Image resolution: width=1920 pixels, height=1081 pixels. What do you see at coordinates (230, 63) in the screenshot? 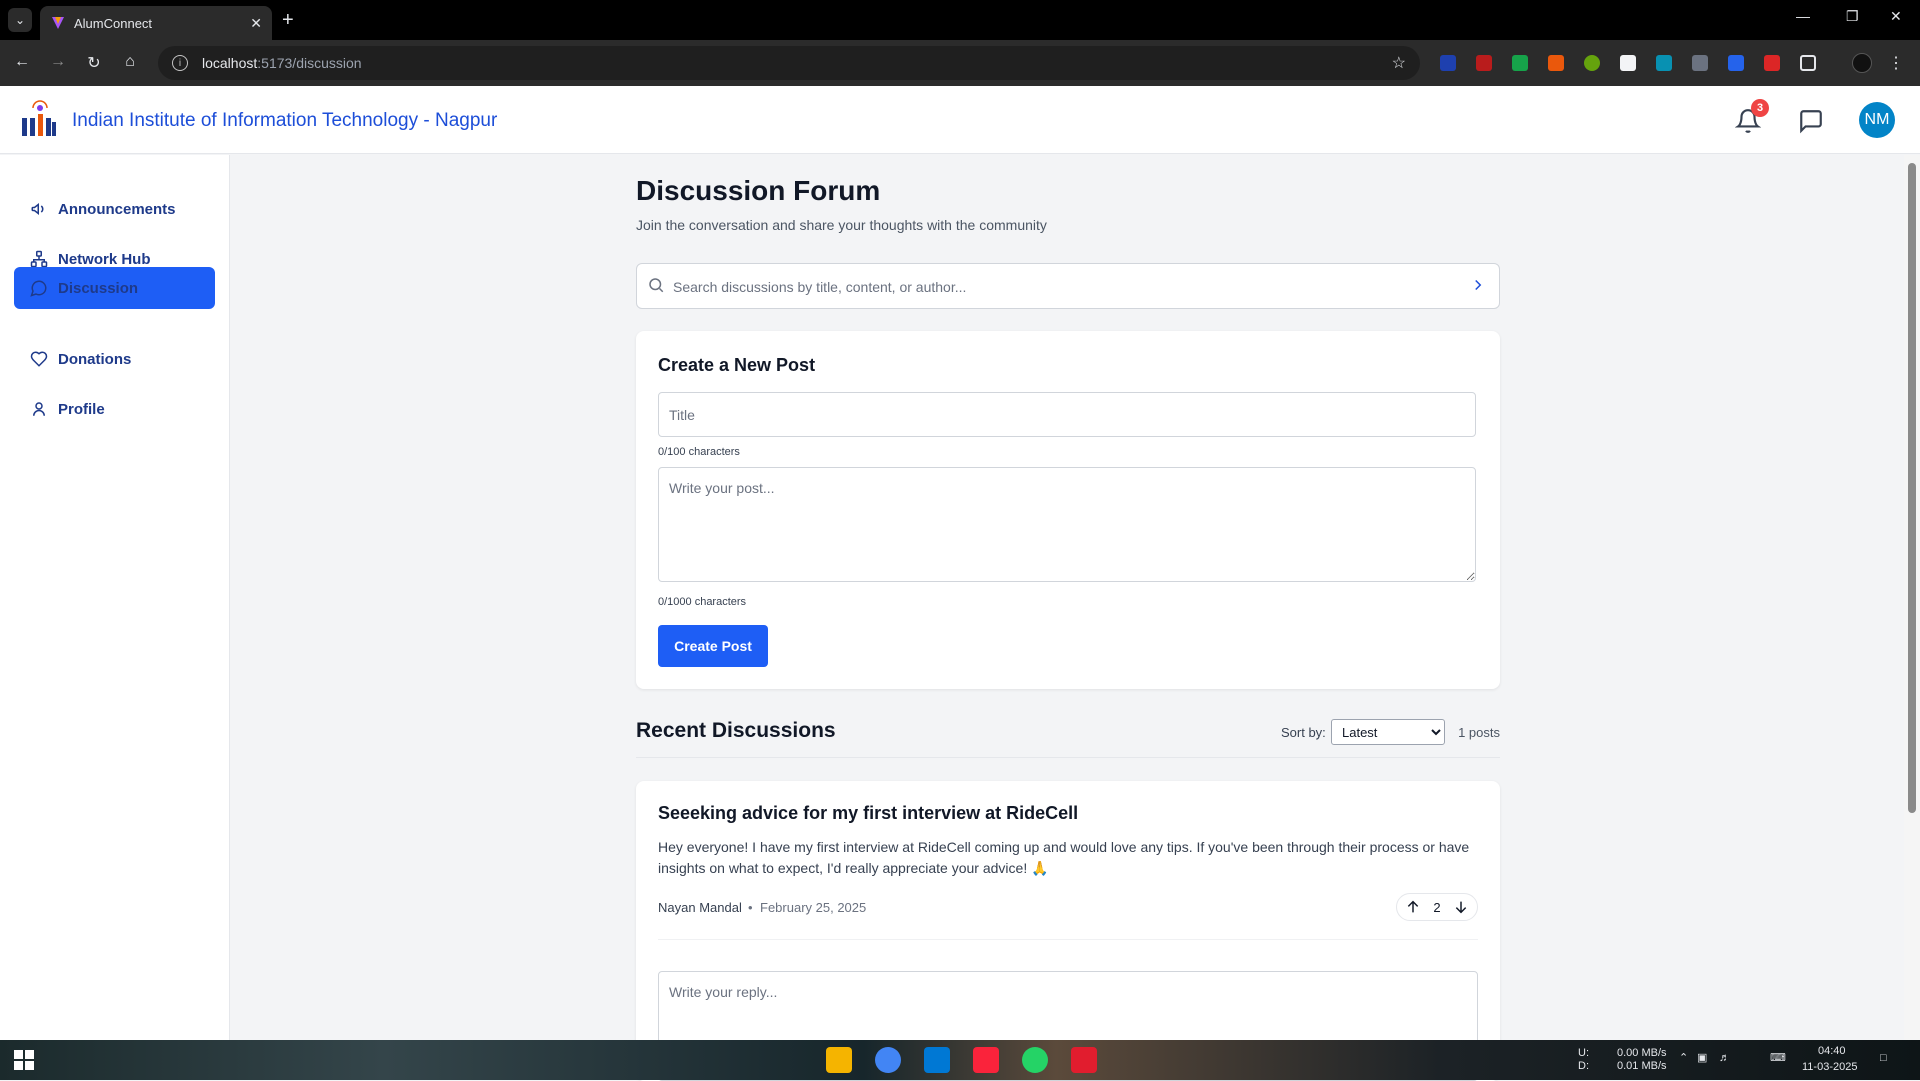
I see `url-host: localhost` at bounding box center [230, 63].